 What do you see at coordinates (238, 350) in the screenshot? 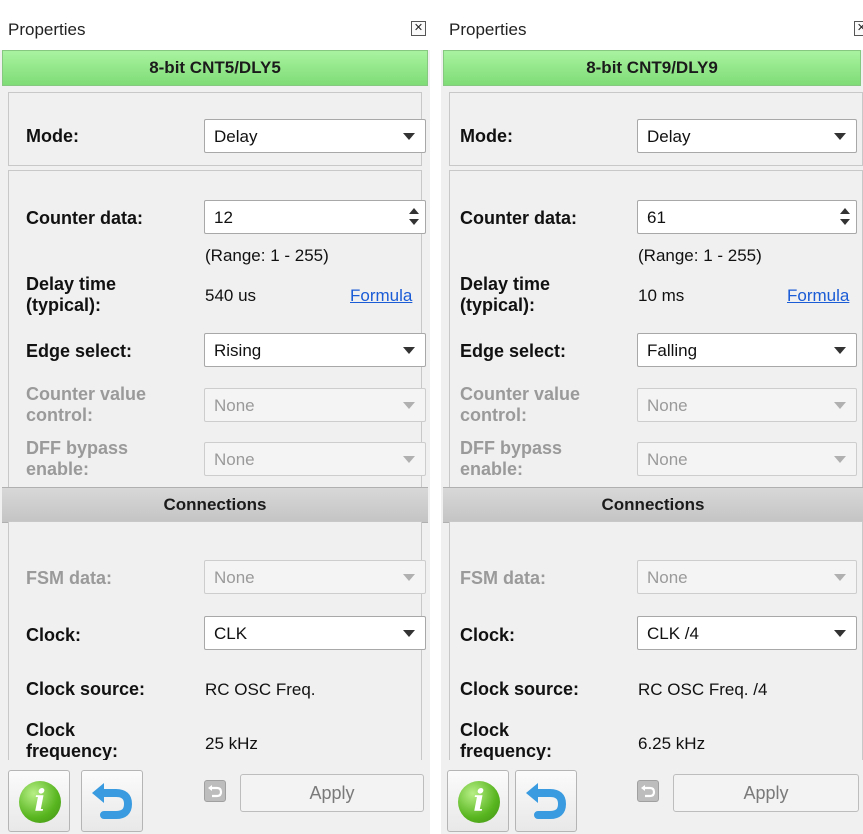
I see `edge-select-value: Rising` at bounding box center [238, 350].